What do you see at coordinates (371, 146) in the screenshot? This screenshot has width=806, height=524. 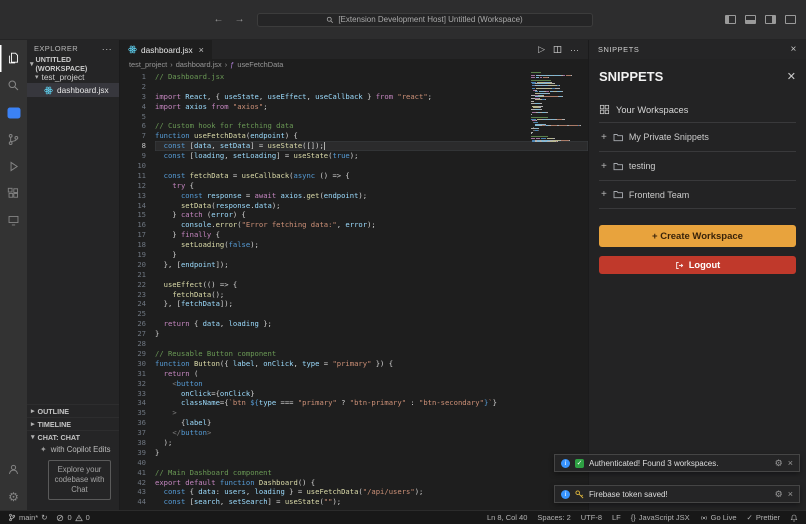 I see `code-line: const [data, setData] = useState([]);` at bounding box center [371, 146].